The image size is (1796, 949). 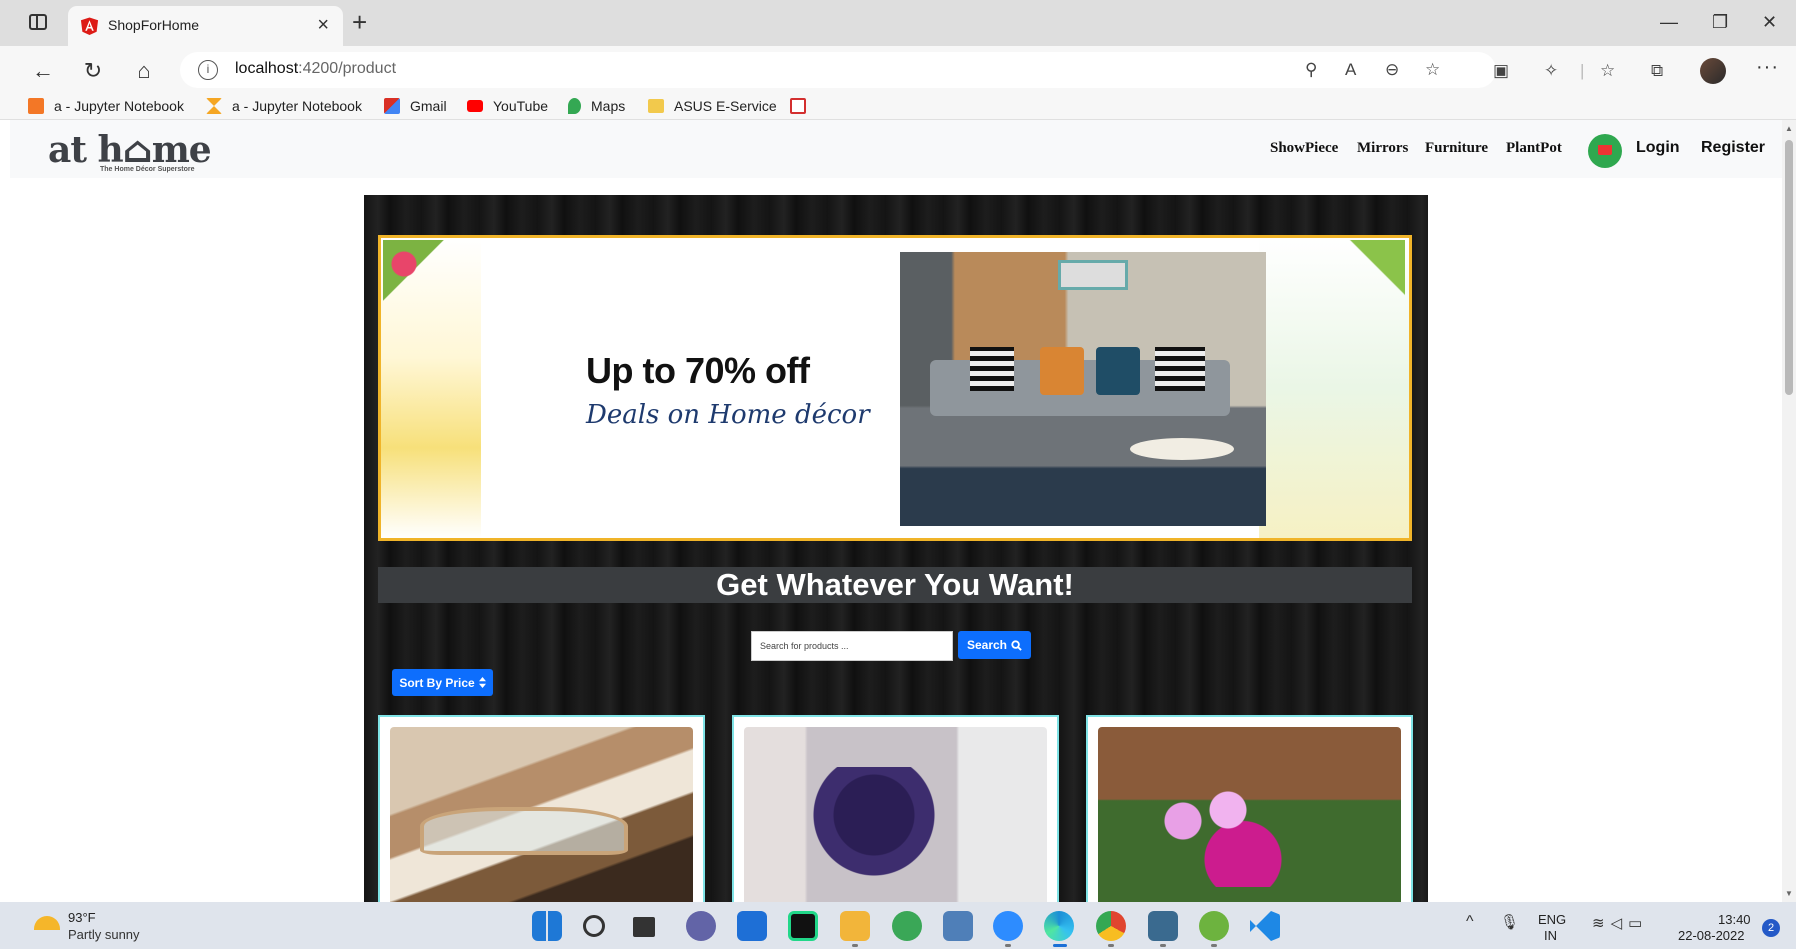 I want to click on tab-shopforhome: ShopForHome ×, so click(x=205, y=26).